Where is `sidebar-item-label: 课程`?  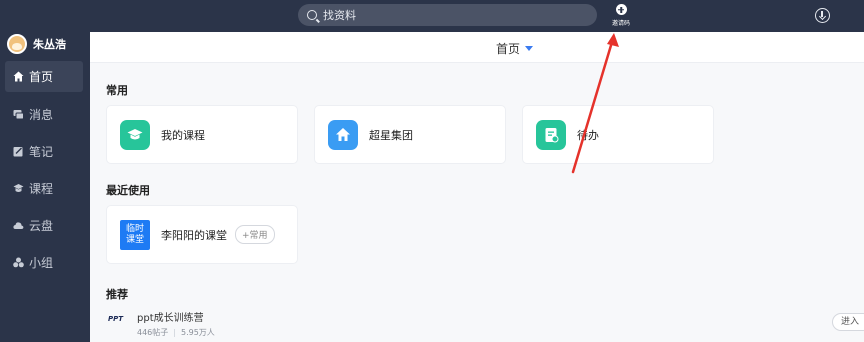
sidebar-item-label: 课程 is located at coordinates (41, 189).